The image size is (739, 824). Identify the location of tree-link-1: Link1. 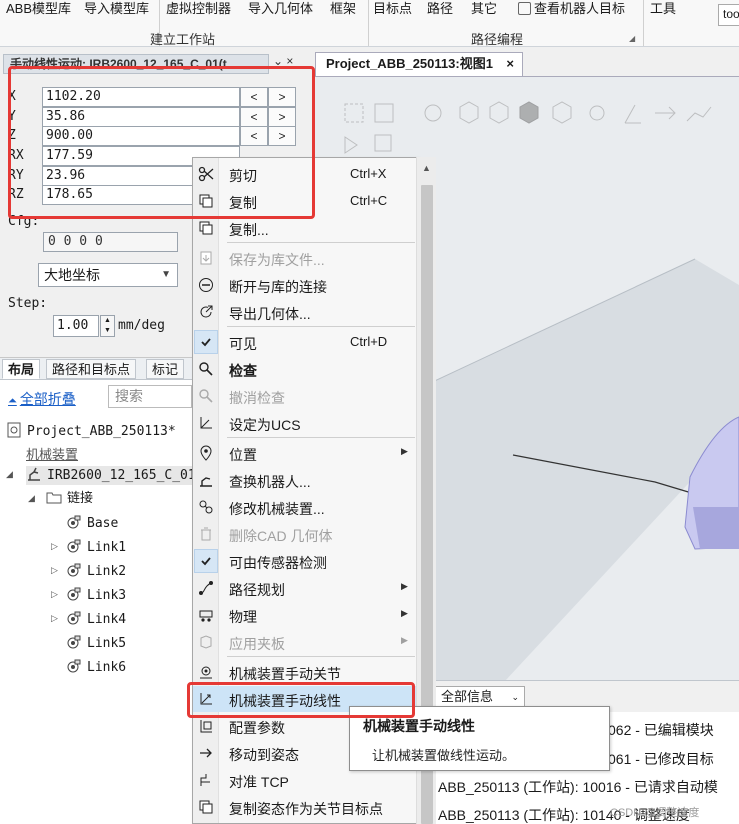
(96, 547).